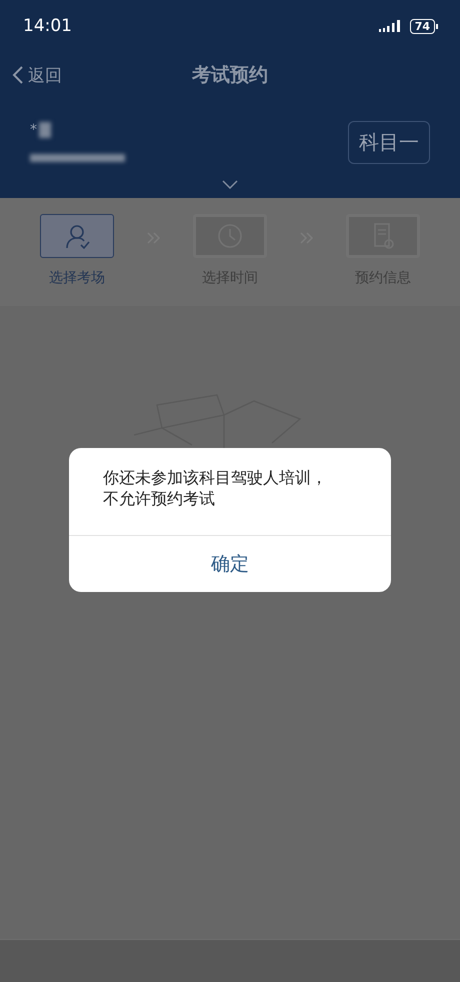  I want to click on page-title: 考试预约, so click(230, 75).